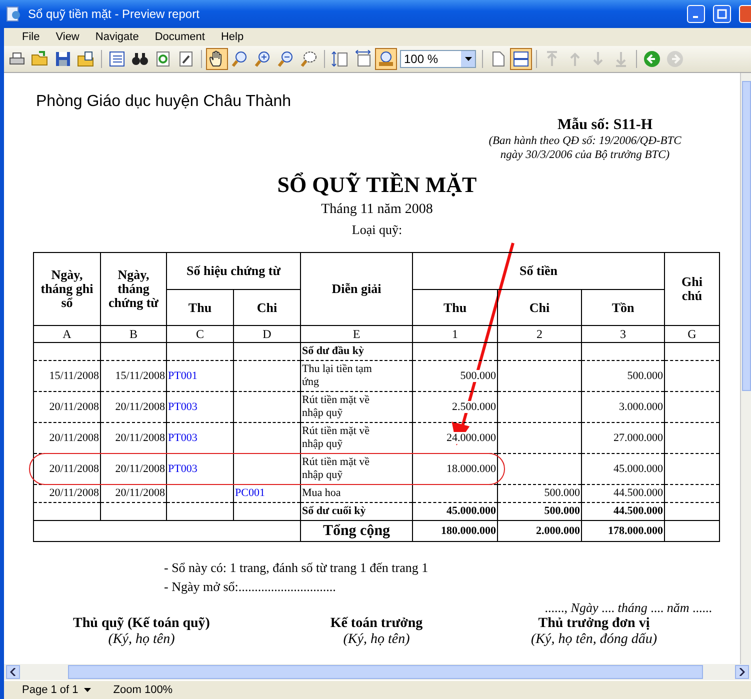 This screenshot has height=699, width=751. What do you see at coordinates (164, 102) in the screenshot?
I see `organization-name: Phòng Giáo dục huyện Châu Thành` at bounding box center [164, 102].